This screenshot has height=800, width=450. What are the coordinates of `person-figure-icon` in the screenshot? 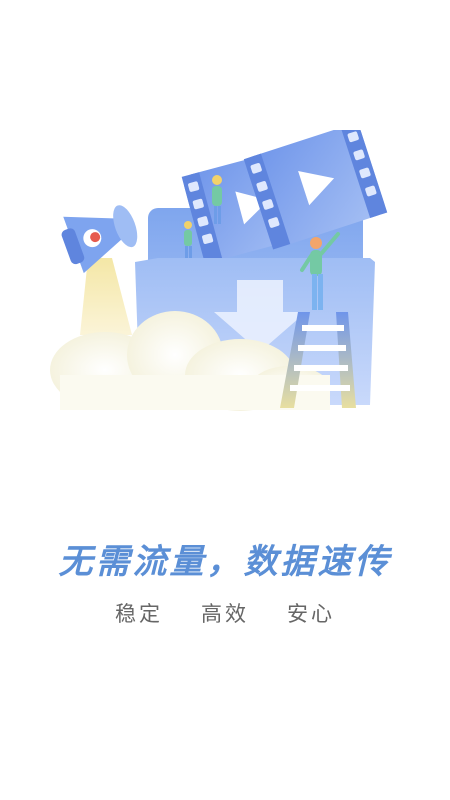 It's located at (188, 239).